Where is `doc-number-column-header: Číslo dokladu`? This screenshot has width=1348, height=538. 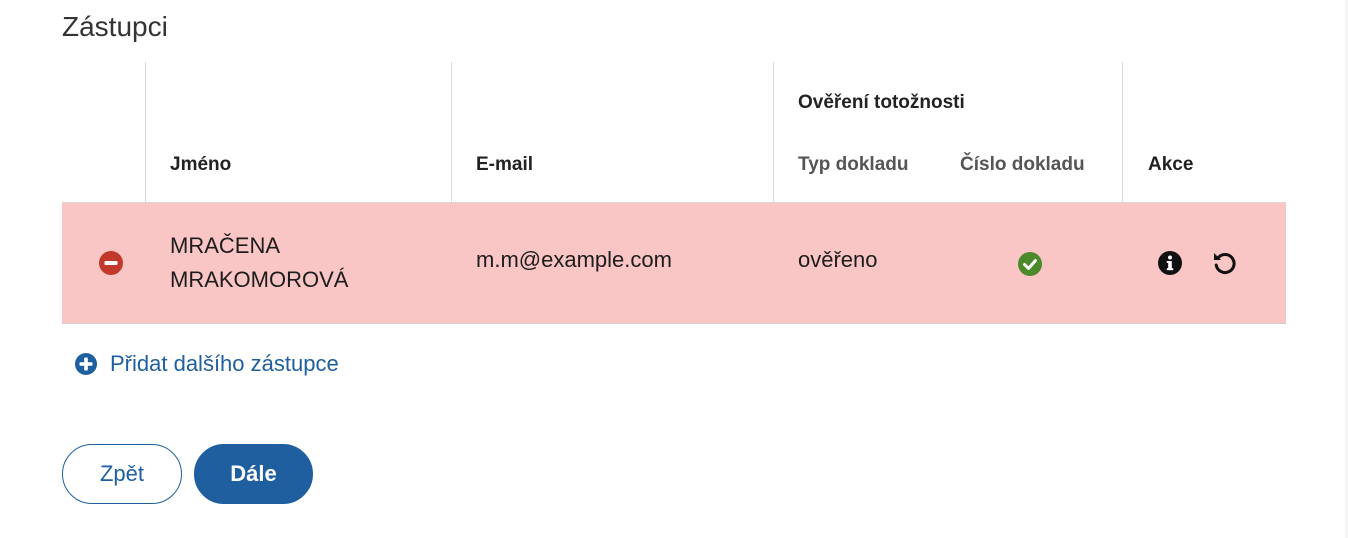
doc-number-column-header: Číslo dokladu is located at coordinates (1022, 164).